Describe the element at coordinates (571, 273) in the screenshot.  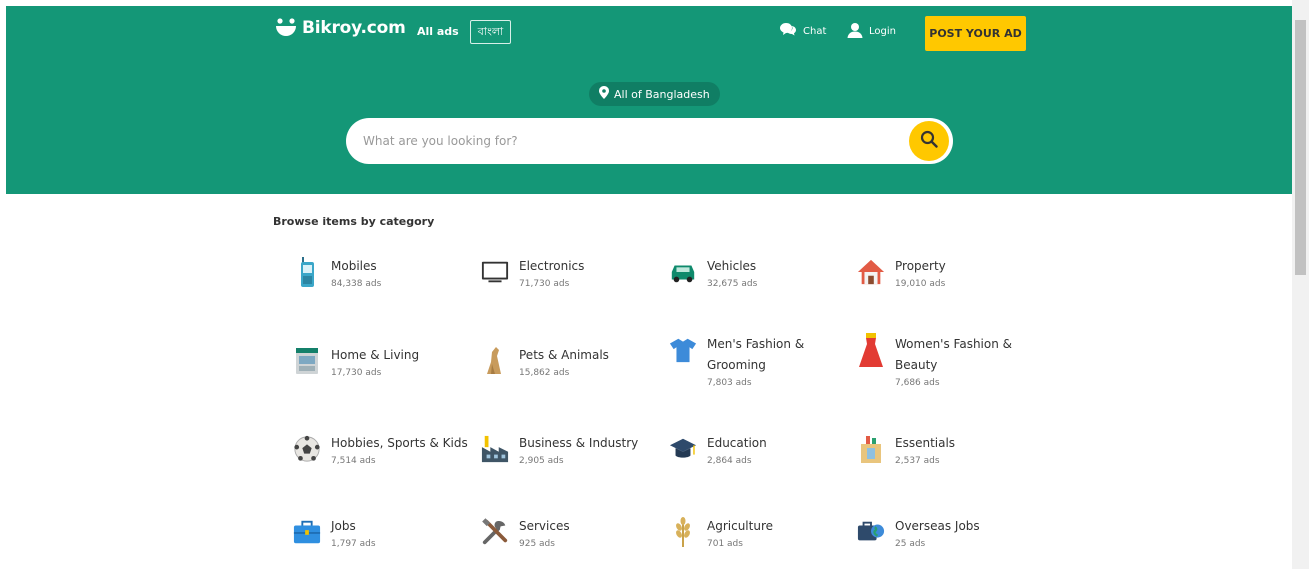
I see `category-electronics: Electronics 71,730 ads` at that location.